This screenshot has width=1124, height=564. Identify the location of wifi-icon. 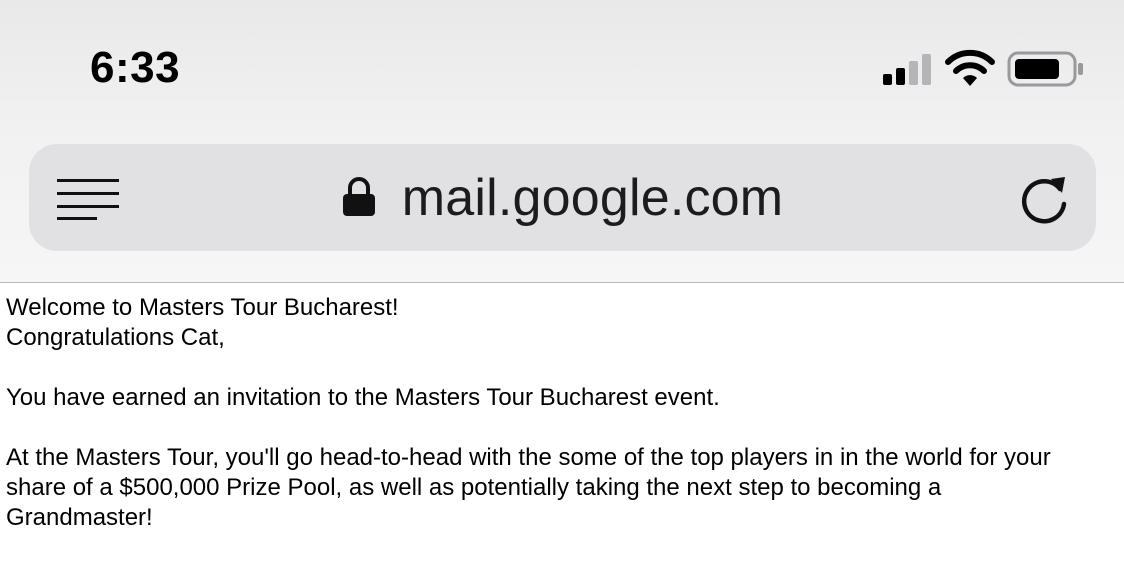
(970, 67).